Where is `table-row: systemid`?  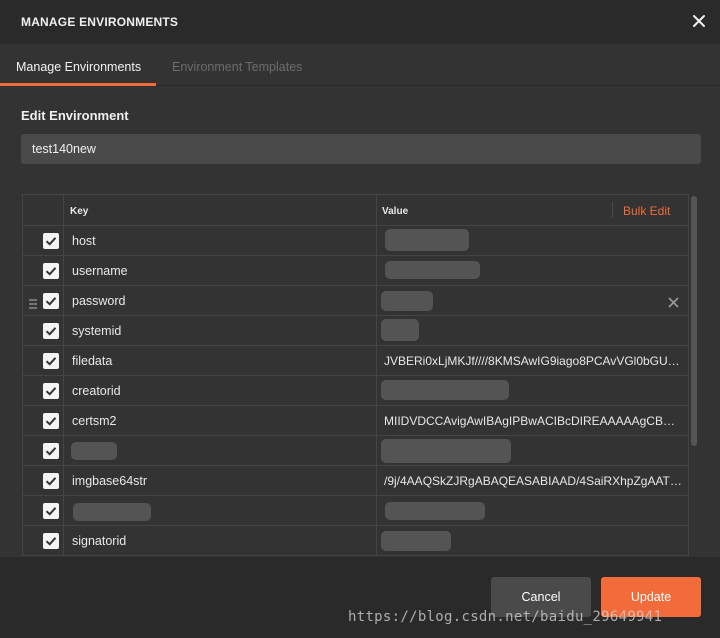
table-row: systemid is located at coordinates (355, 331).